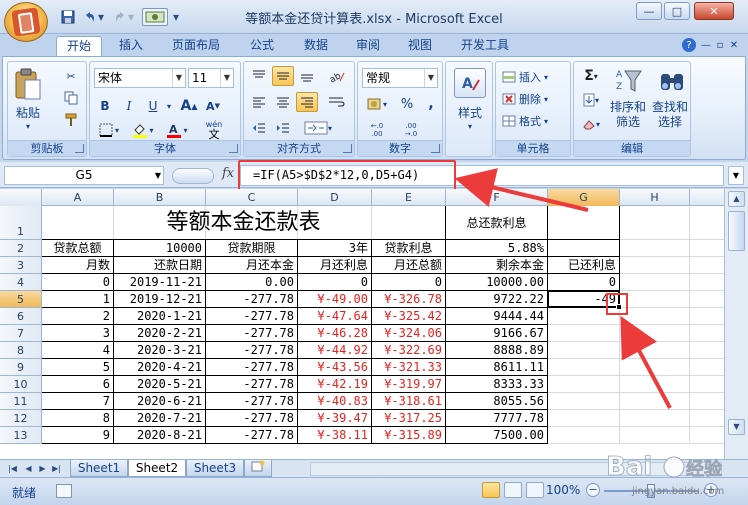 The width and height of the screenshot is (748, 505). What do you see at coordinates (497, 197) in the screenshot?
I see `column-header-f: F` at bounding box center [497, 197].